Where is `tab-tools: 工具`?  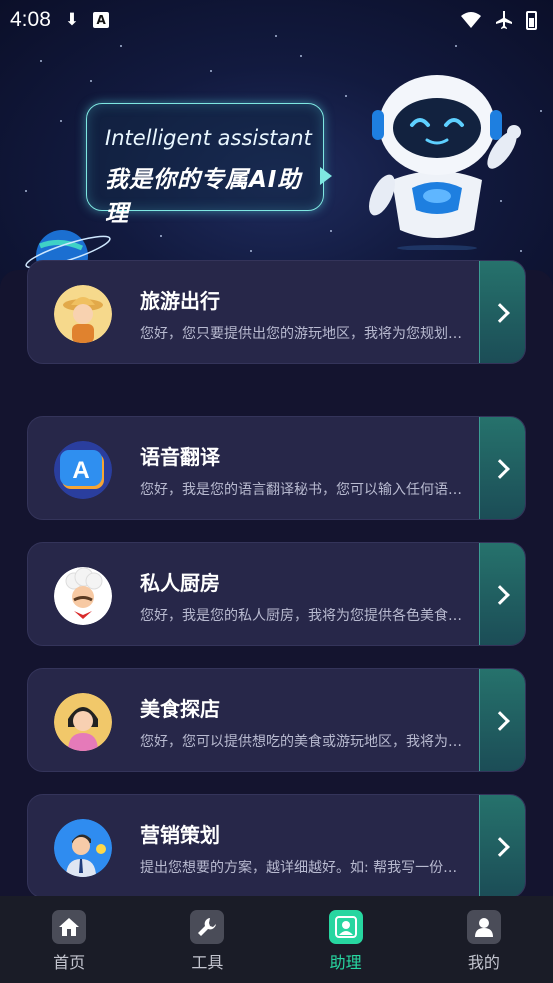
tab-tools: 工具 is located at coordinates (207, 941).